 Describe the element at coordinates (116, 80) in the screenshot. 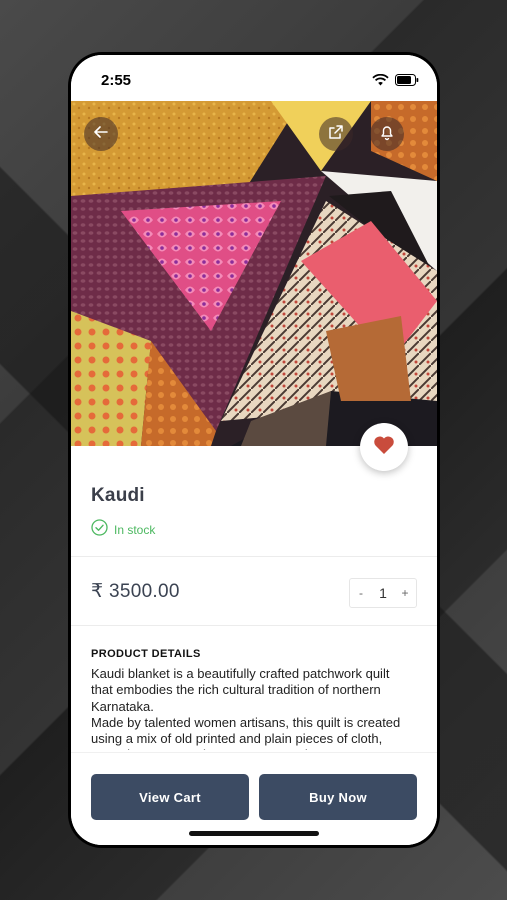

I see `status-time: 2:55` at that location.